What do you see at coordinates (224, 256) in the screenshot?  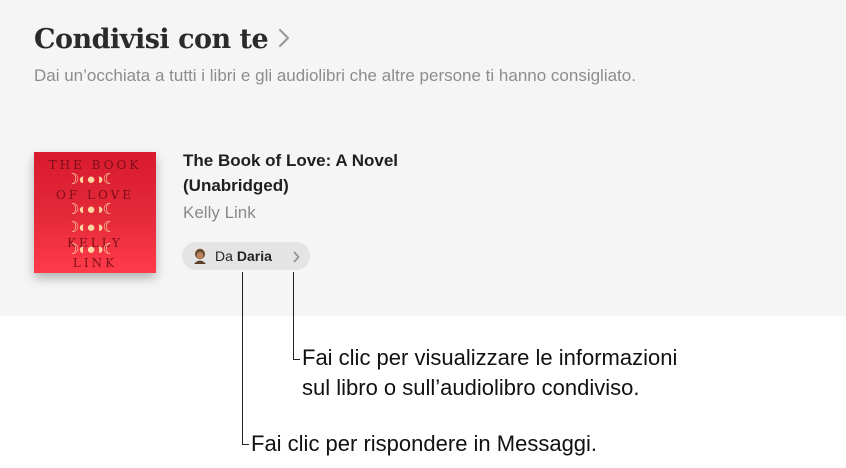 I see `shared-from-label: Da` at bounding box center [224, 256].